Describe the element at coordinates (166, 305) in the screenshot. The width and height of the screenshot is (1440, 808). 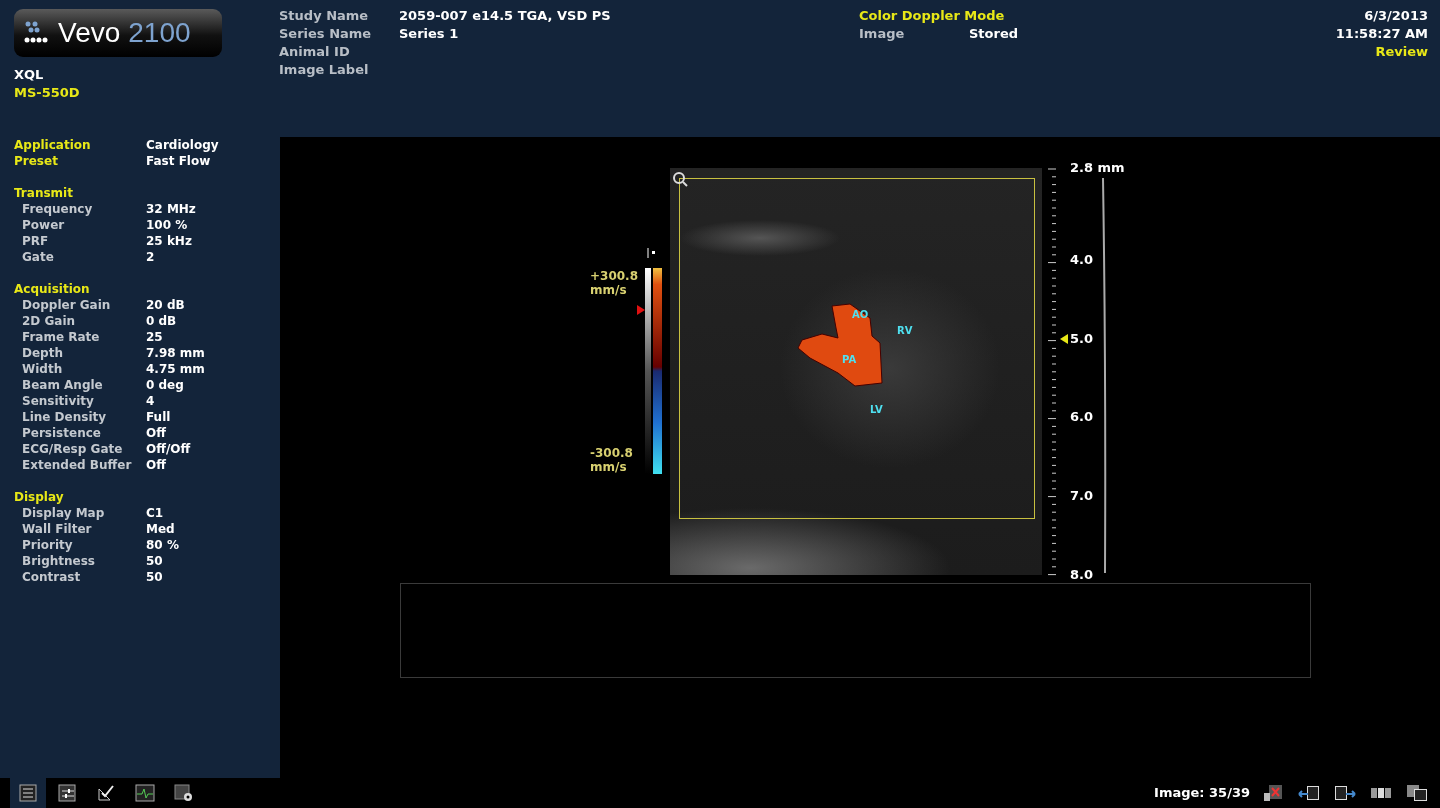
I see `parameter-value: 20 dB` at that location.